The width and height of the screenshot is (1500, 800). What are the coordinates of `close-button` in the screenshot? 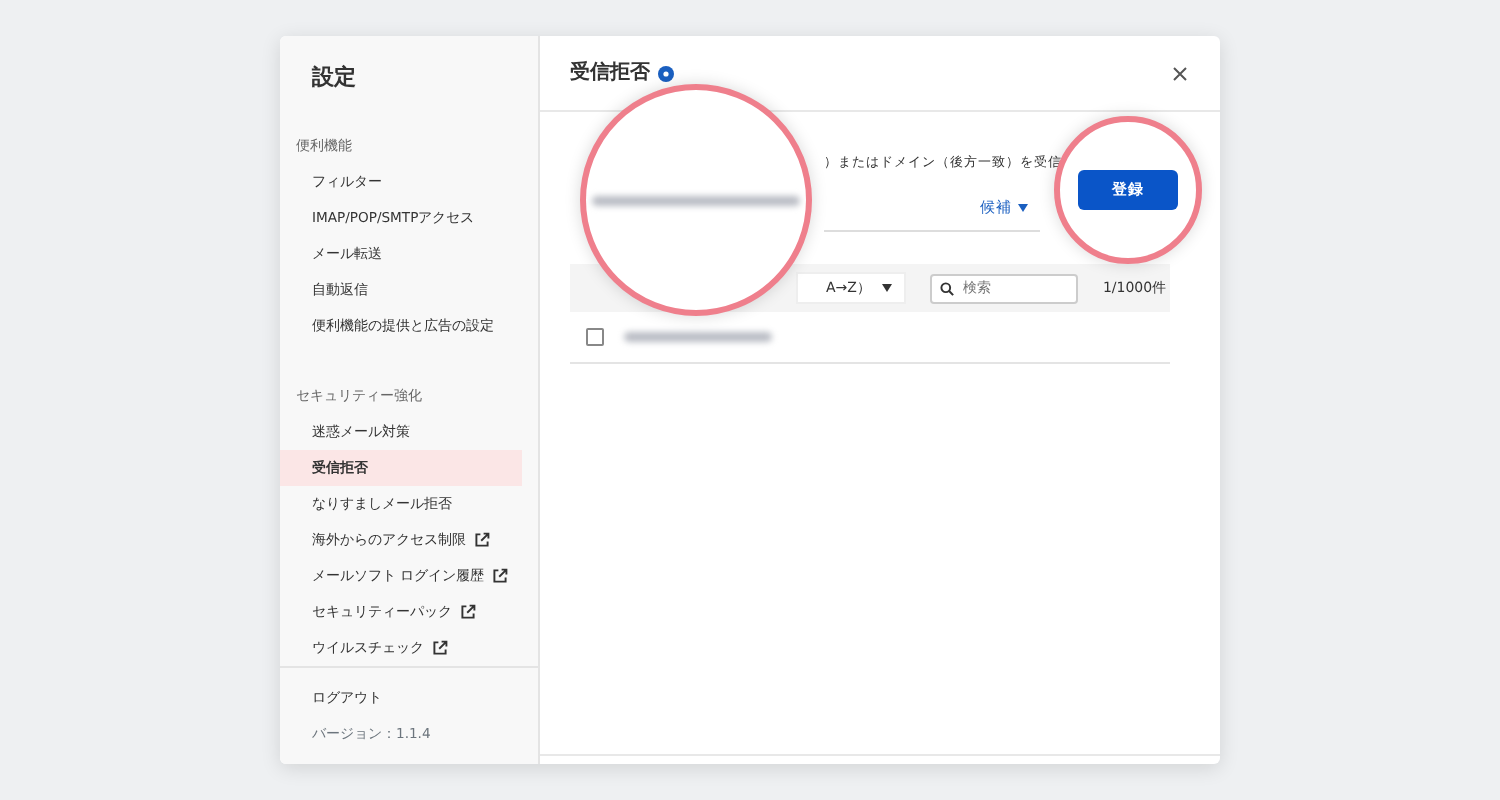 It's located at (1180, 73).